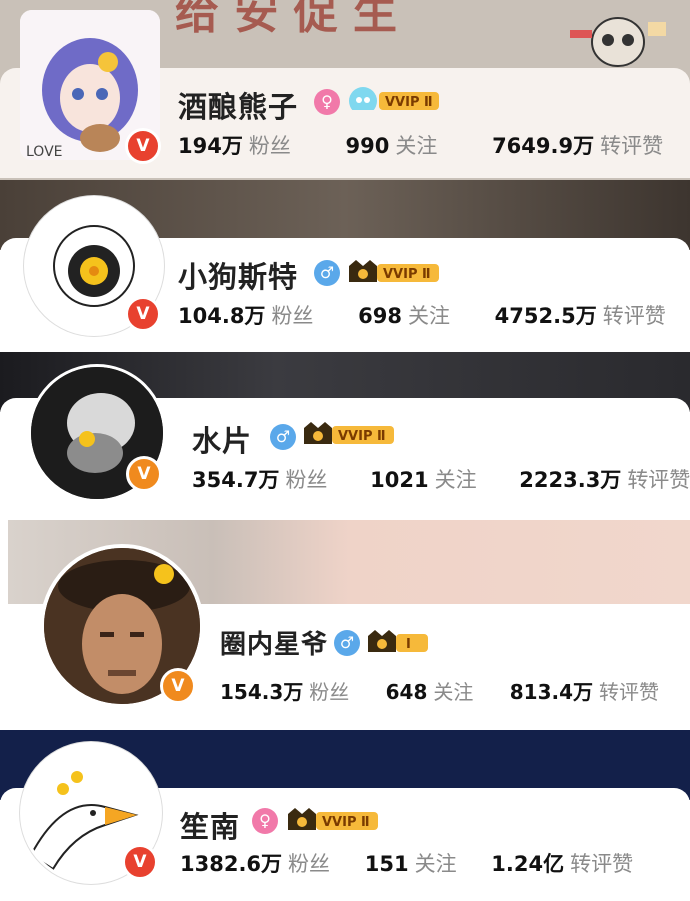 The width and height of the screenshot is (690, 901). What do you see at coordinates (286, 19) in the screenshot?
I see `svg-text: 给 安 促 生` at bounding box center [286, 19].